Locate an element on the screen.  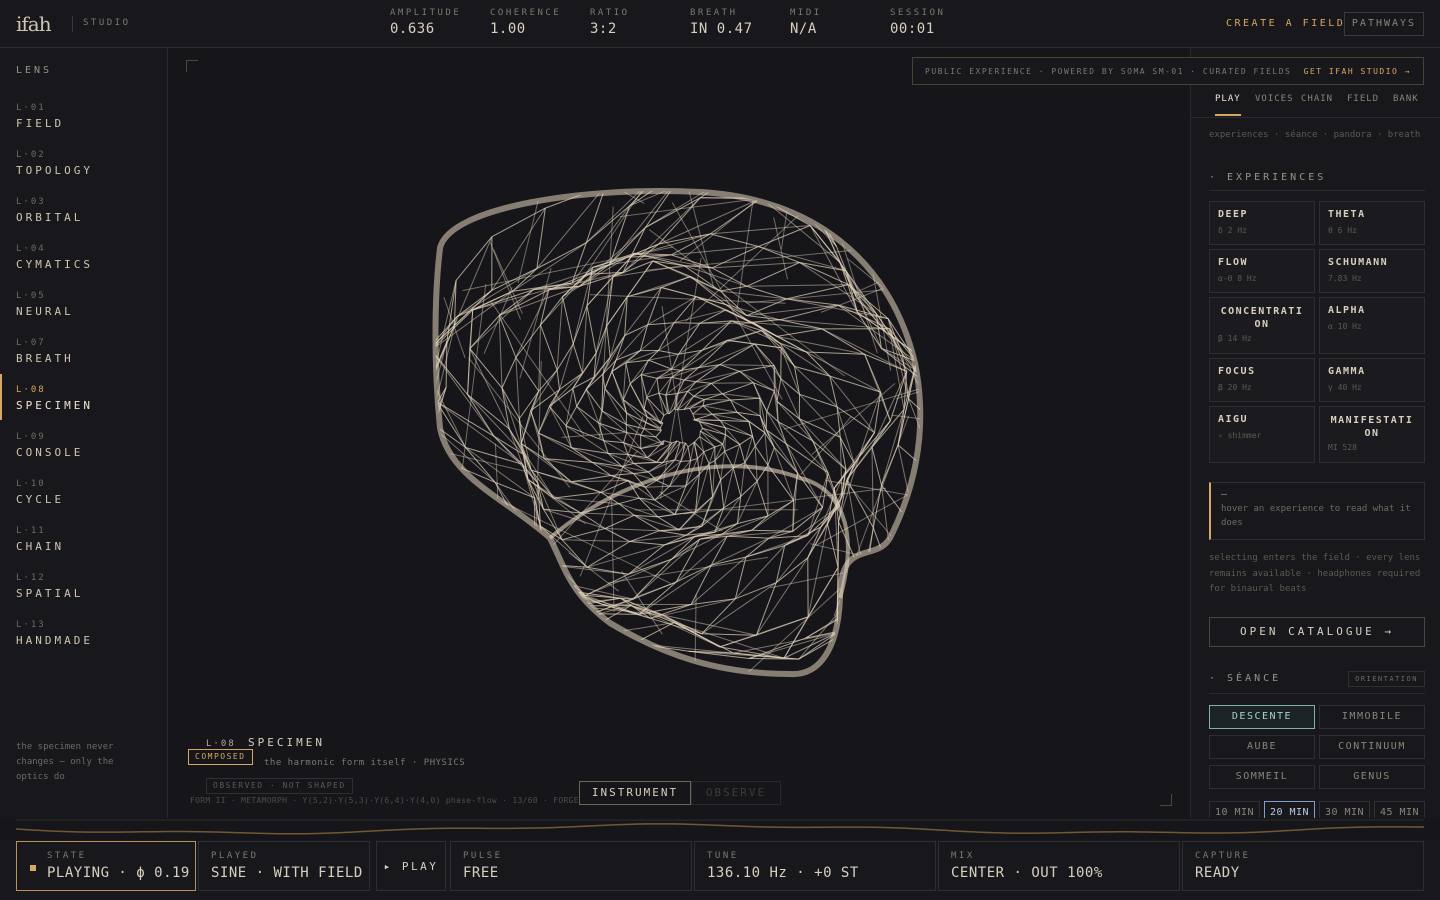
state-cell: STATE PLAYING · ϕ 0.19 is located at coordinates (106, 866).